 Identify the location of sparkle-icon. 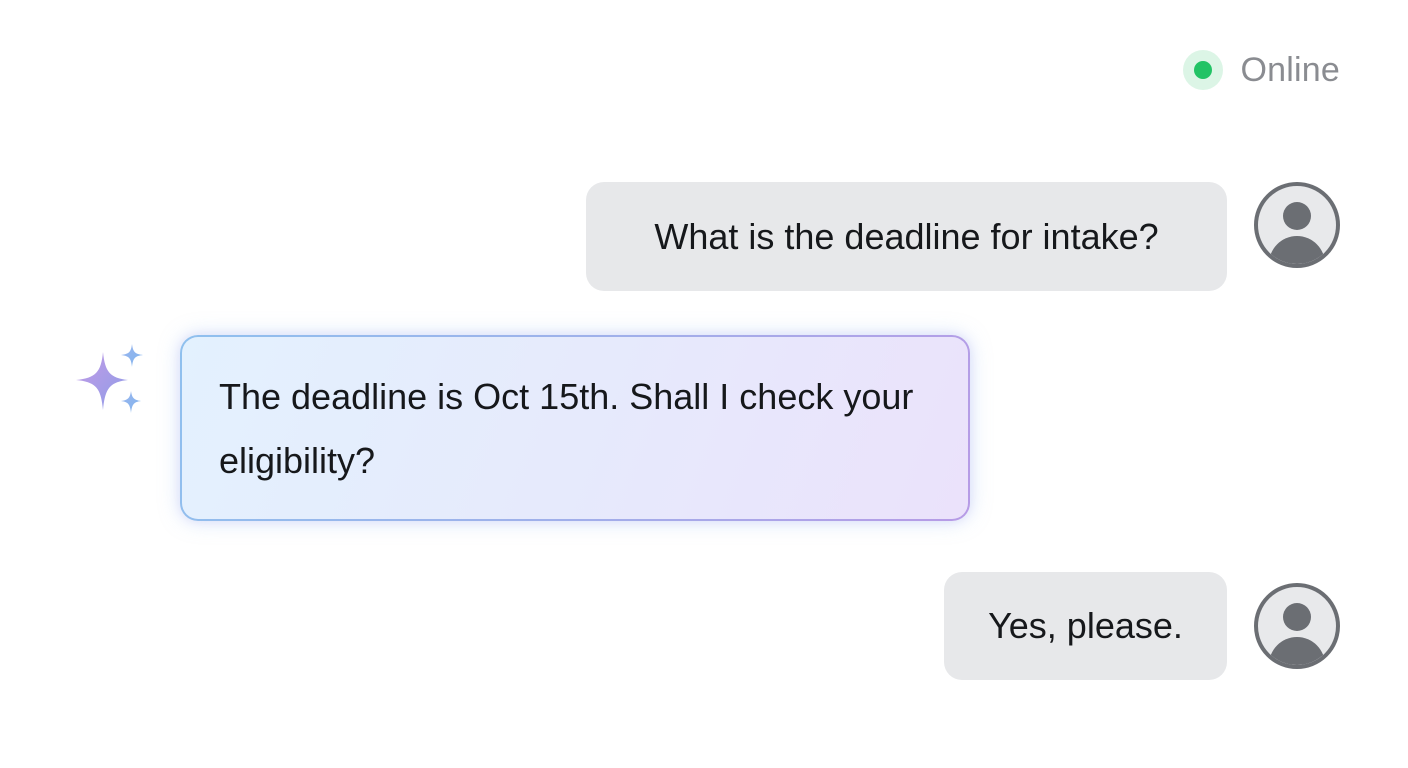
(109, 378).